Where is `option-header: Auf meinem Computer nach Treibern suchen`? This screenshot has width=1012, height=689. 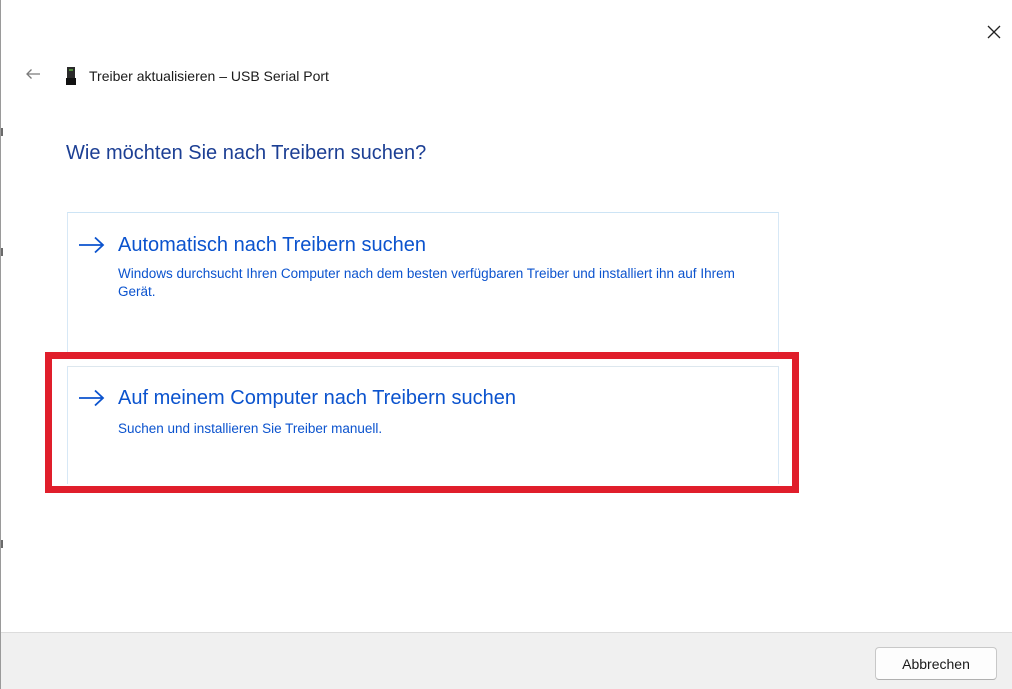
option-header: Auf meinem Computer nach Treibern suchen is located at coordinates (297, 398).